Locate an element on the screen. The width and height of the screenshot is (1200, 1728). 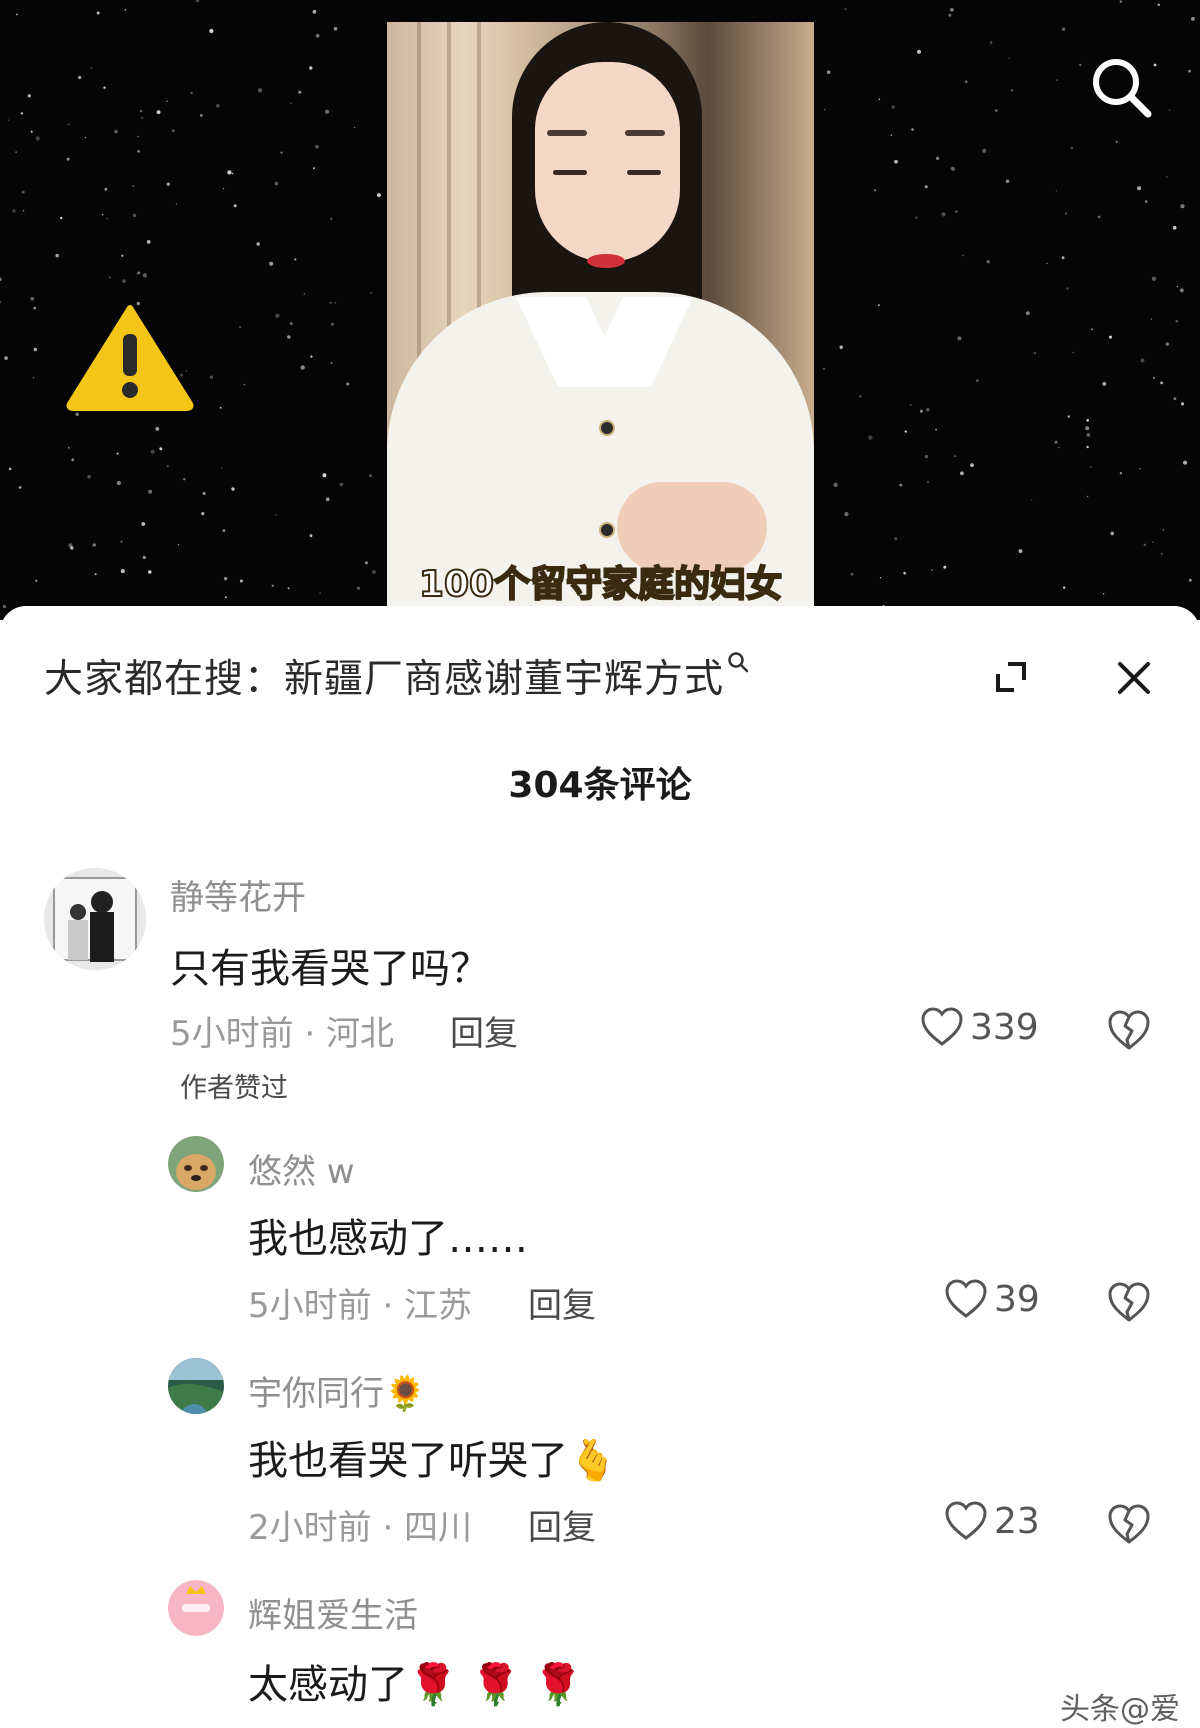
like-button: 339 is located at coordinates (979, 1027).